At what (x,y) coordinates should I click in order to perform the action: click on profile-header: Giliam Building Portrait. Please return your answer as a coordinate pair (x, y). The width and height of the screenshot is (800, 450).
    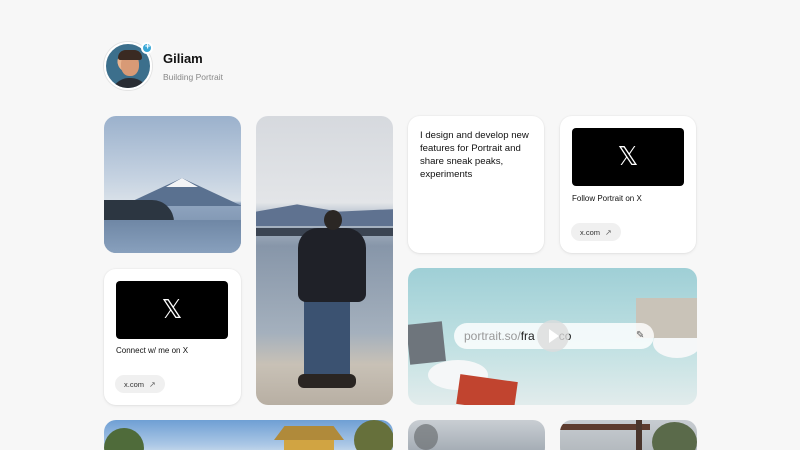
    Looking at the image, I should click on (163, 66).